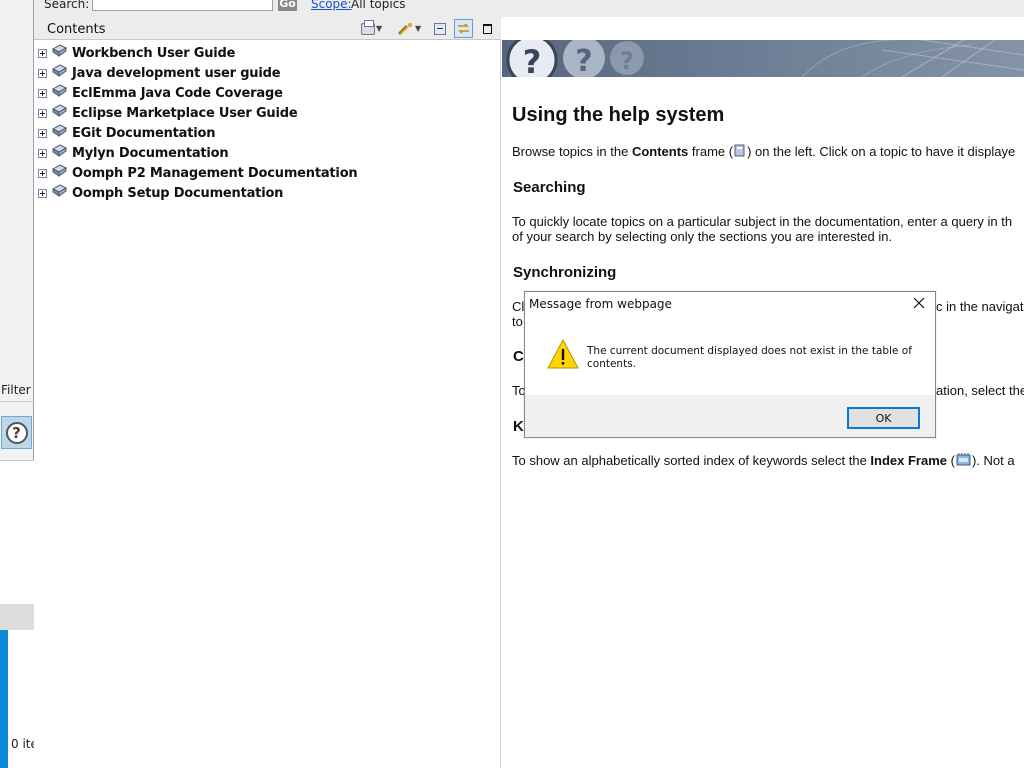 Image resolution: width=1024 pixels, height=768 pixels. I want to click on divider, so click(17, 401).